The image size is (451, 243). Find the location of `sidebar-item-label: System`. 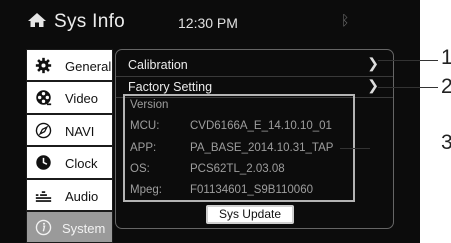

sidebar-item-label: System is located at coordinates (84, 228).